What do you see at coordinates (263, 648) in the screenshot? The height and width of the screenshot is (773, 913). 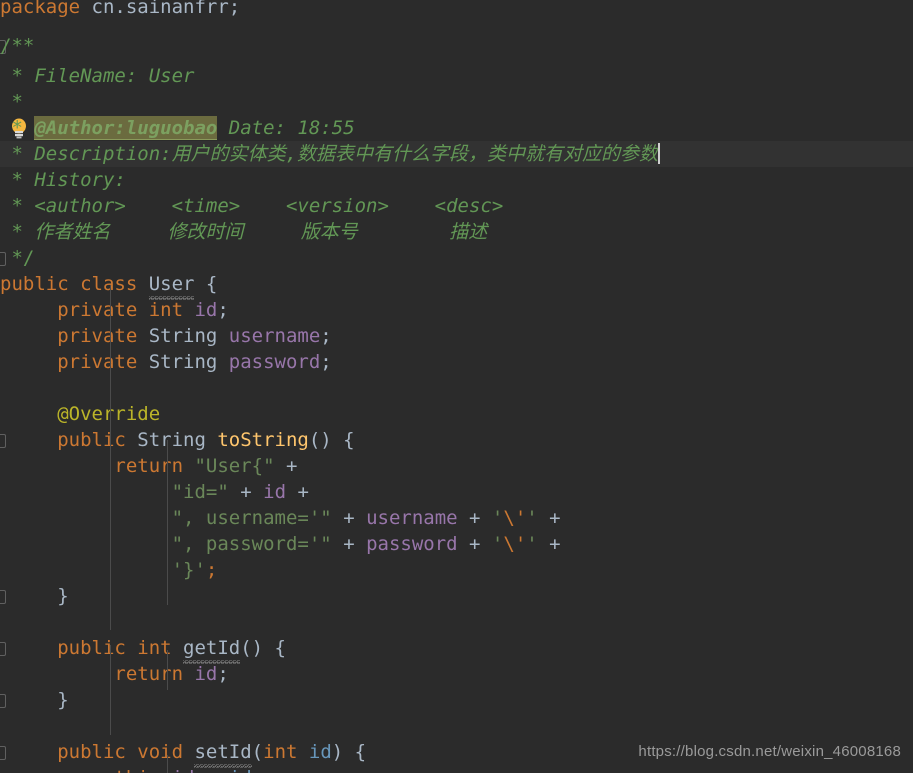 I see `code-token: () {` at bounding box center [263, 648].